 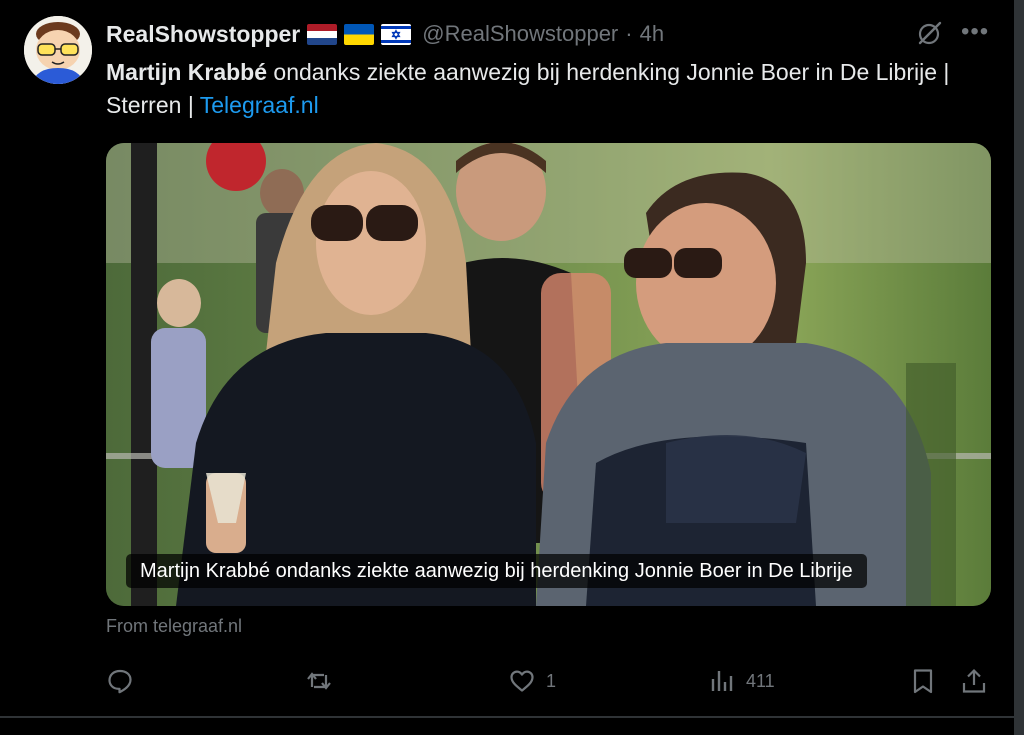 What do you see at coordinates (741, 681) in the screenshot?
I see `views-button: 411` at bounding box center [741, 681].